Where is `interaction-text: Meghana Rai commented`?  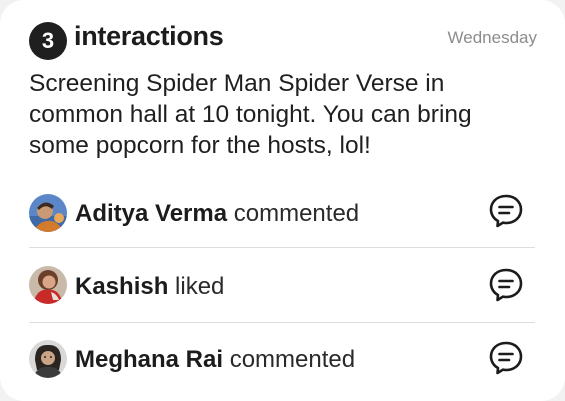 interaction-text: Meghana Rai commented is located at coordinates (215, 360).